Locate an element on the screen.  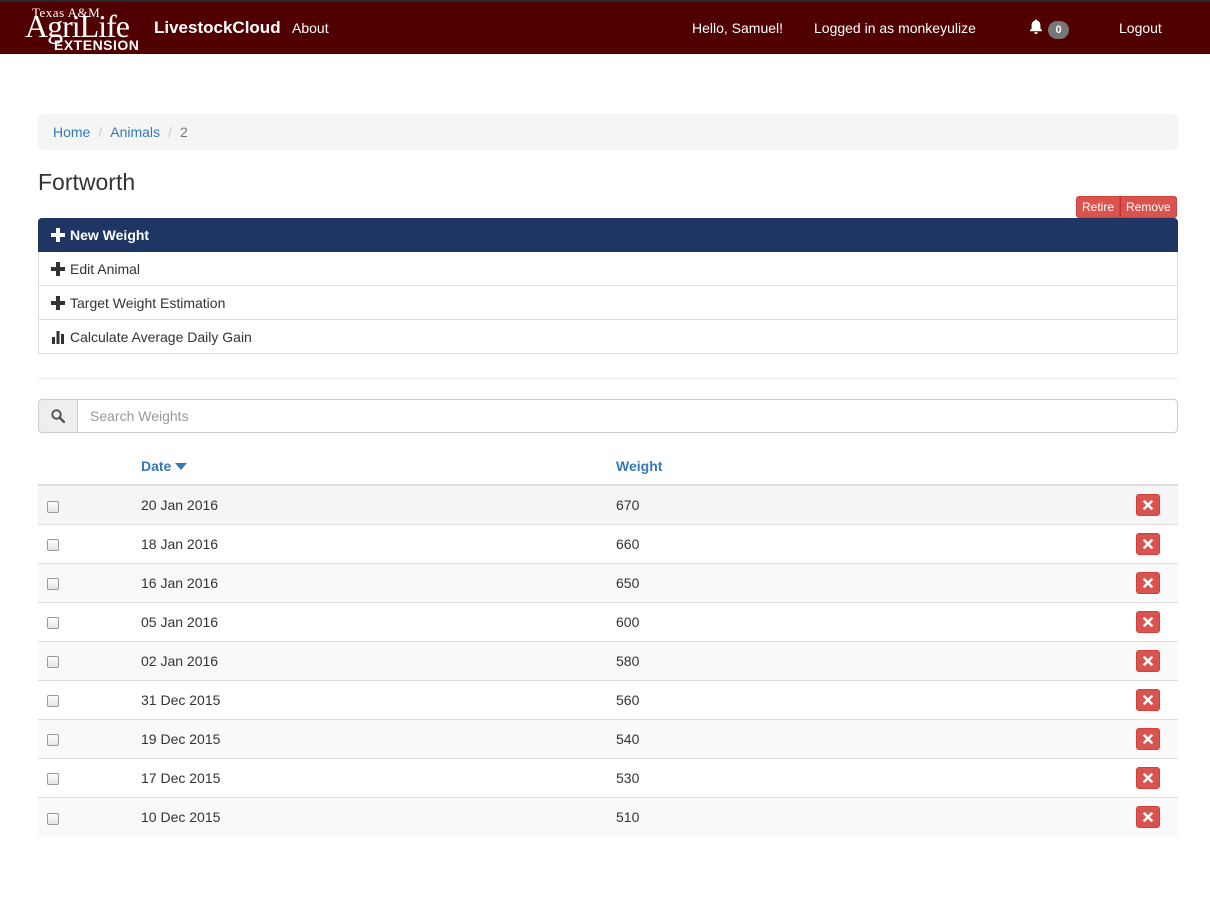
table-row: 02 Jan 2016 580 is located at coordinates (608, 660).